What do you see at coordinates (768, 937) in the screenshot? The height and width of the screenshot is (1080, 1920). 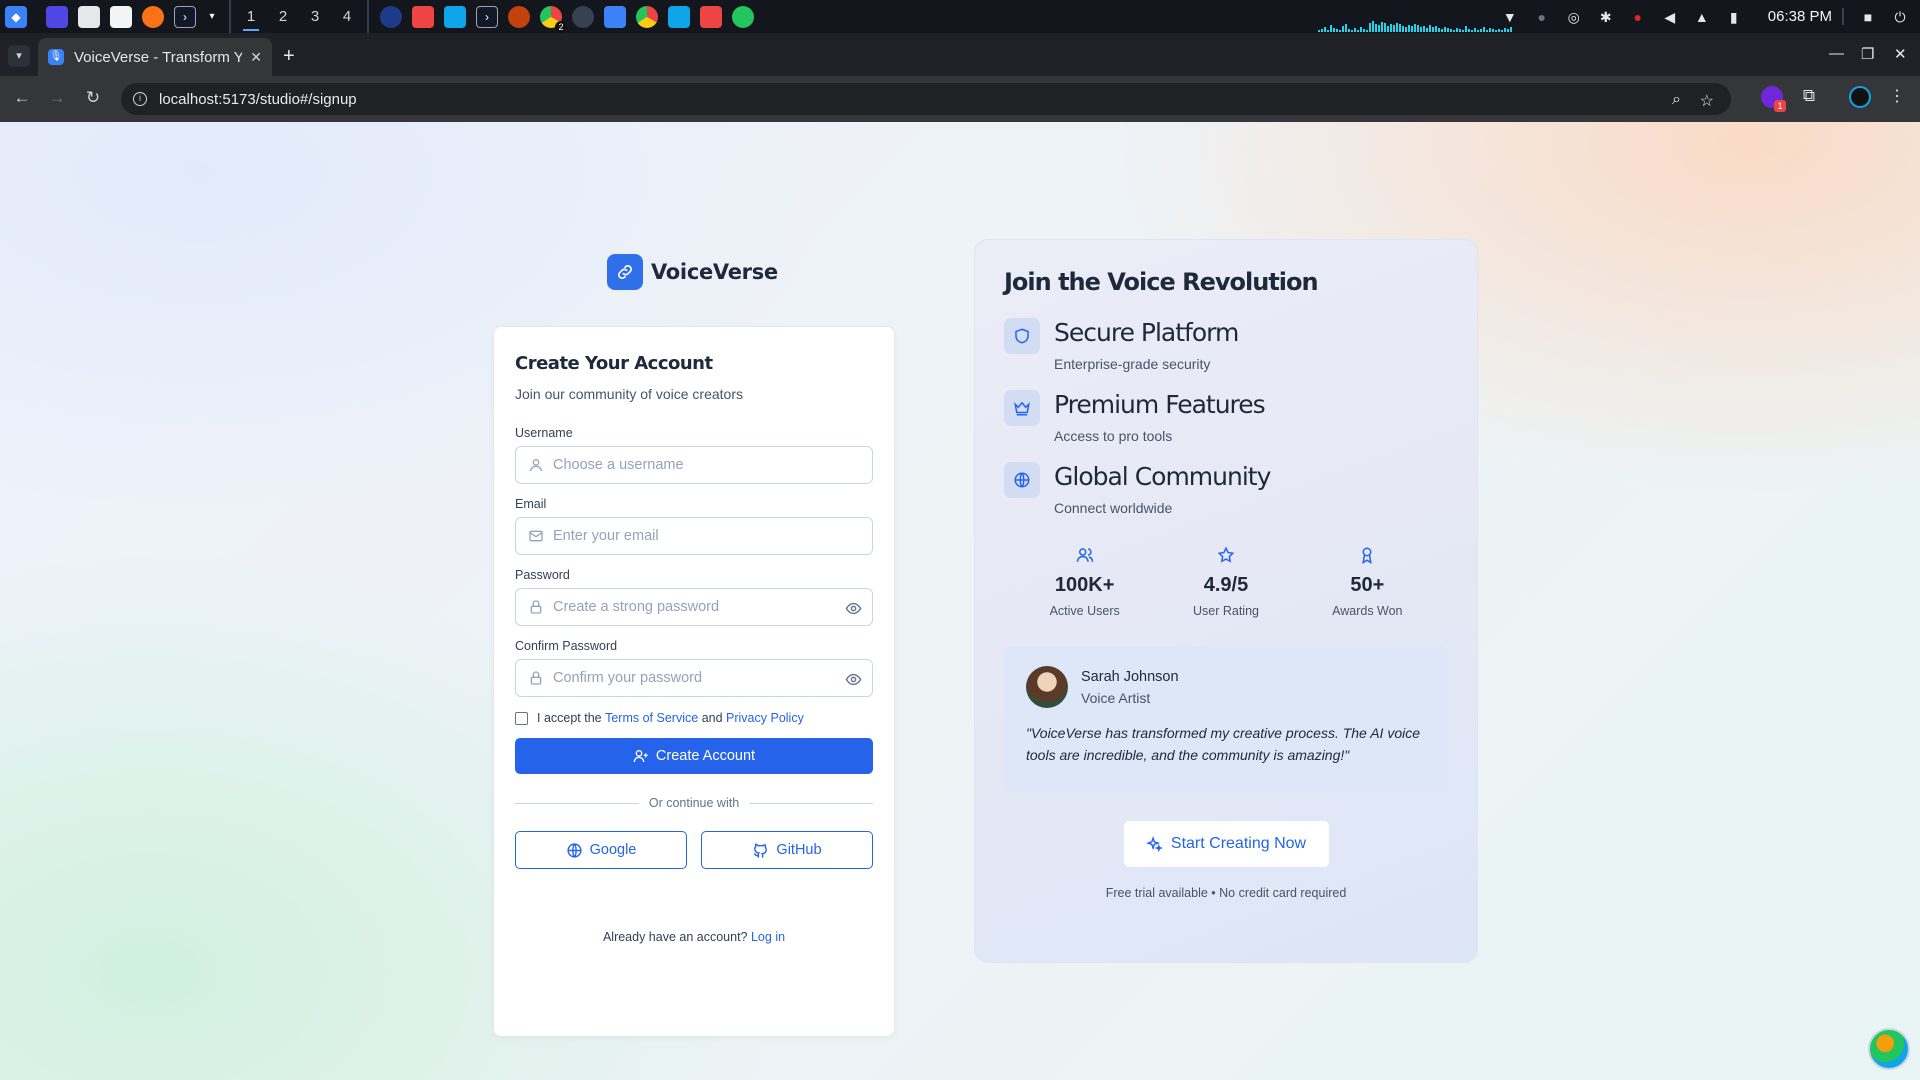 I see `login-link: Log in` at bounding box center [768, 937].